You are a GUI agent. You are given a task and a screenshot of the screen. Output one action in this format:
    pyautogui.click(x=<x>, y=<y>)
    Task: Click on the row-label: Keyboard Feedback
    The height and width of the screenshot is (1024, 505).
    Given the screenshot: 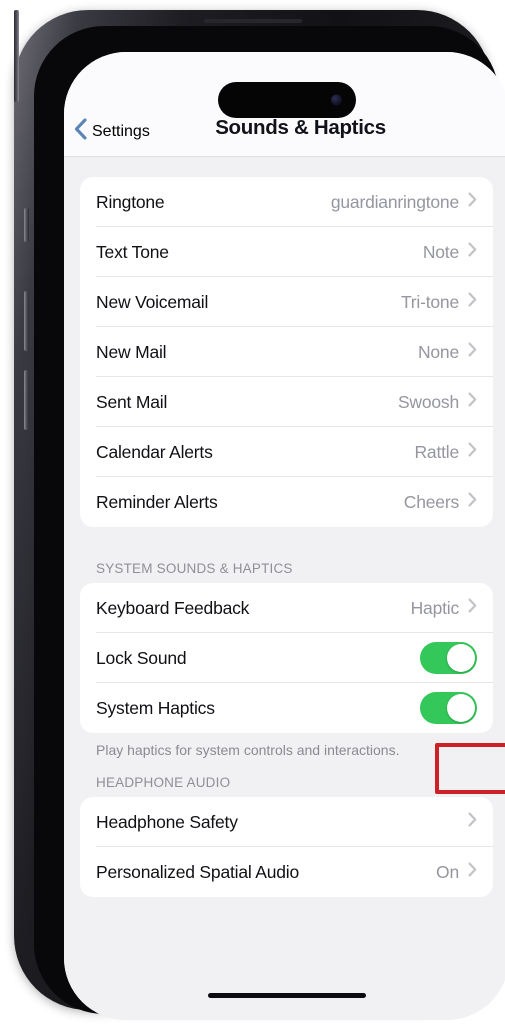 What is the action you would take?
    pyautogui.click(x=173, y=607)
    